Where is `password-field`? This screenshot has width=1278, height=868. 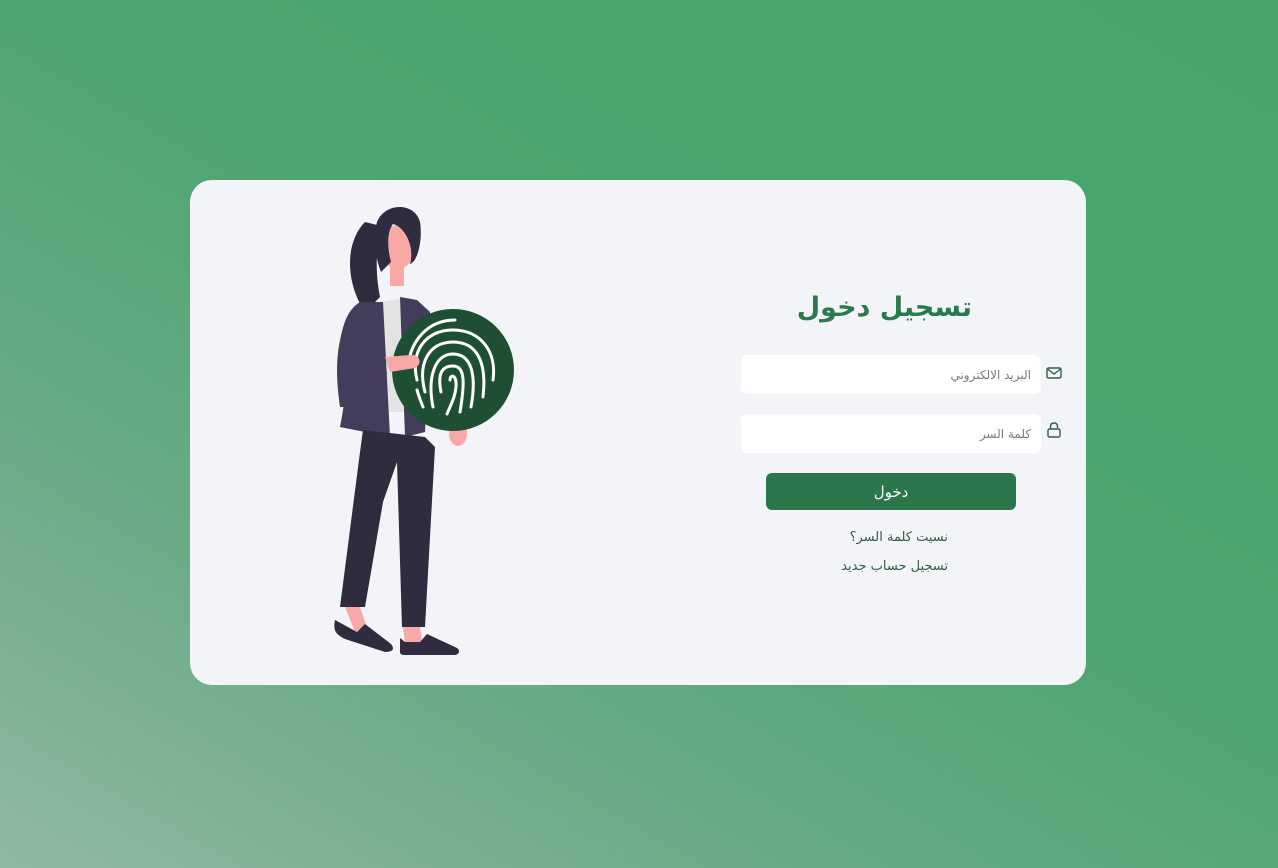
password-field is located at coordinates (891, 433).